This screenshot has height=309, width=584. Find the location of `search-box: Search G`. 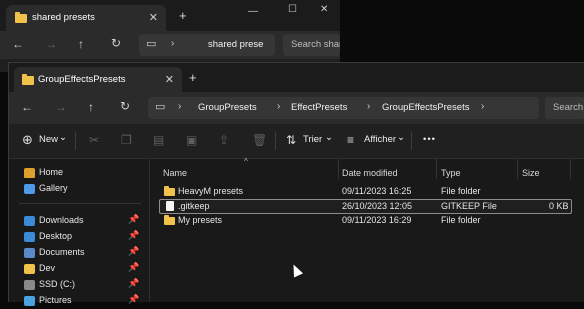

search-box: Search G is located at coordinates (564, 108).